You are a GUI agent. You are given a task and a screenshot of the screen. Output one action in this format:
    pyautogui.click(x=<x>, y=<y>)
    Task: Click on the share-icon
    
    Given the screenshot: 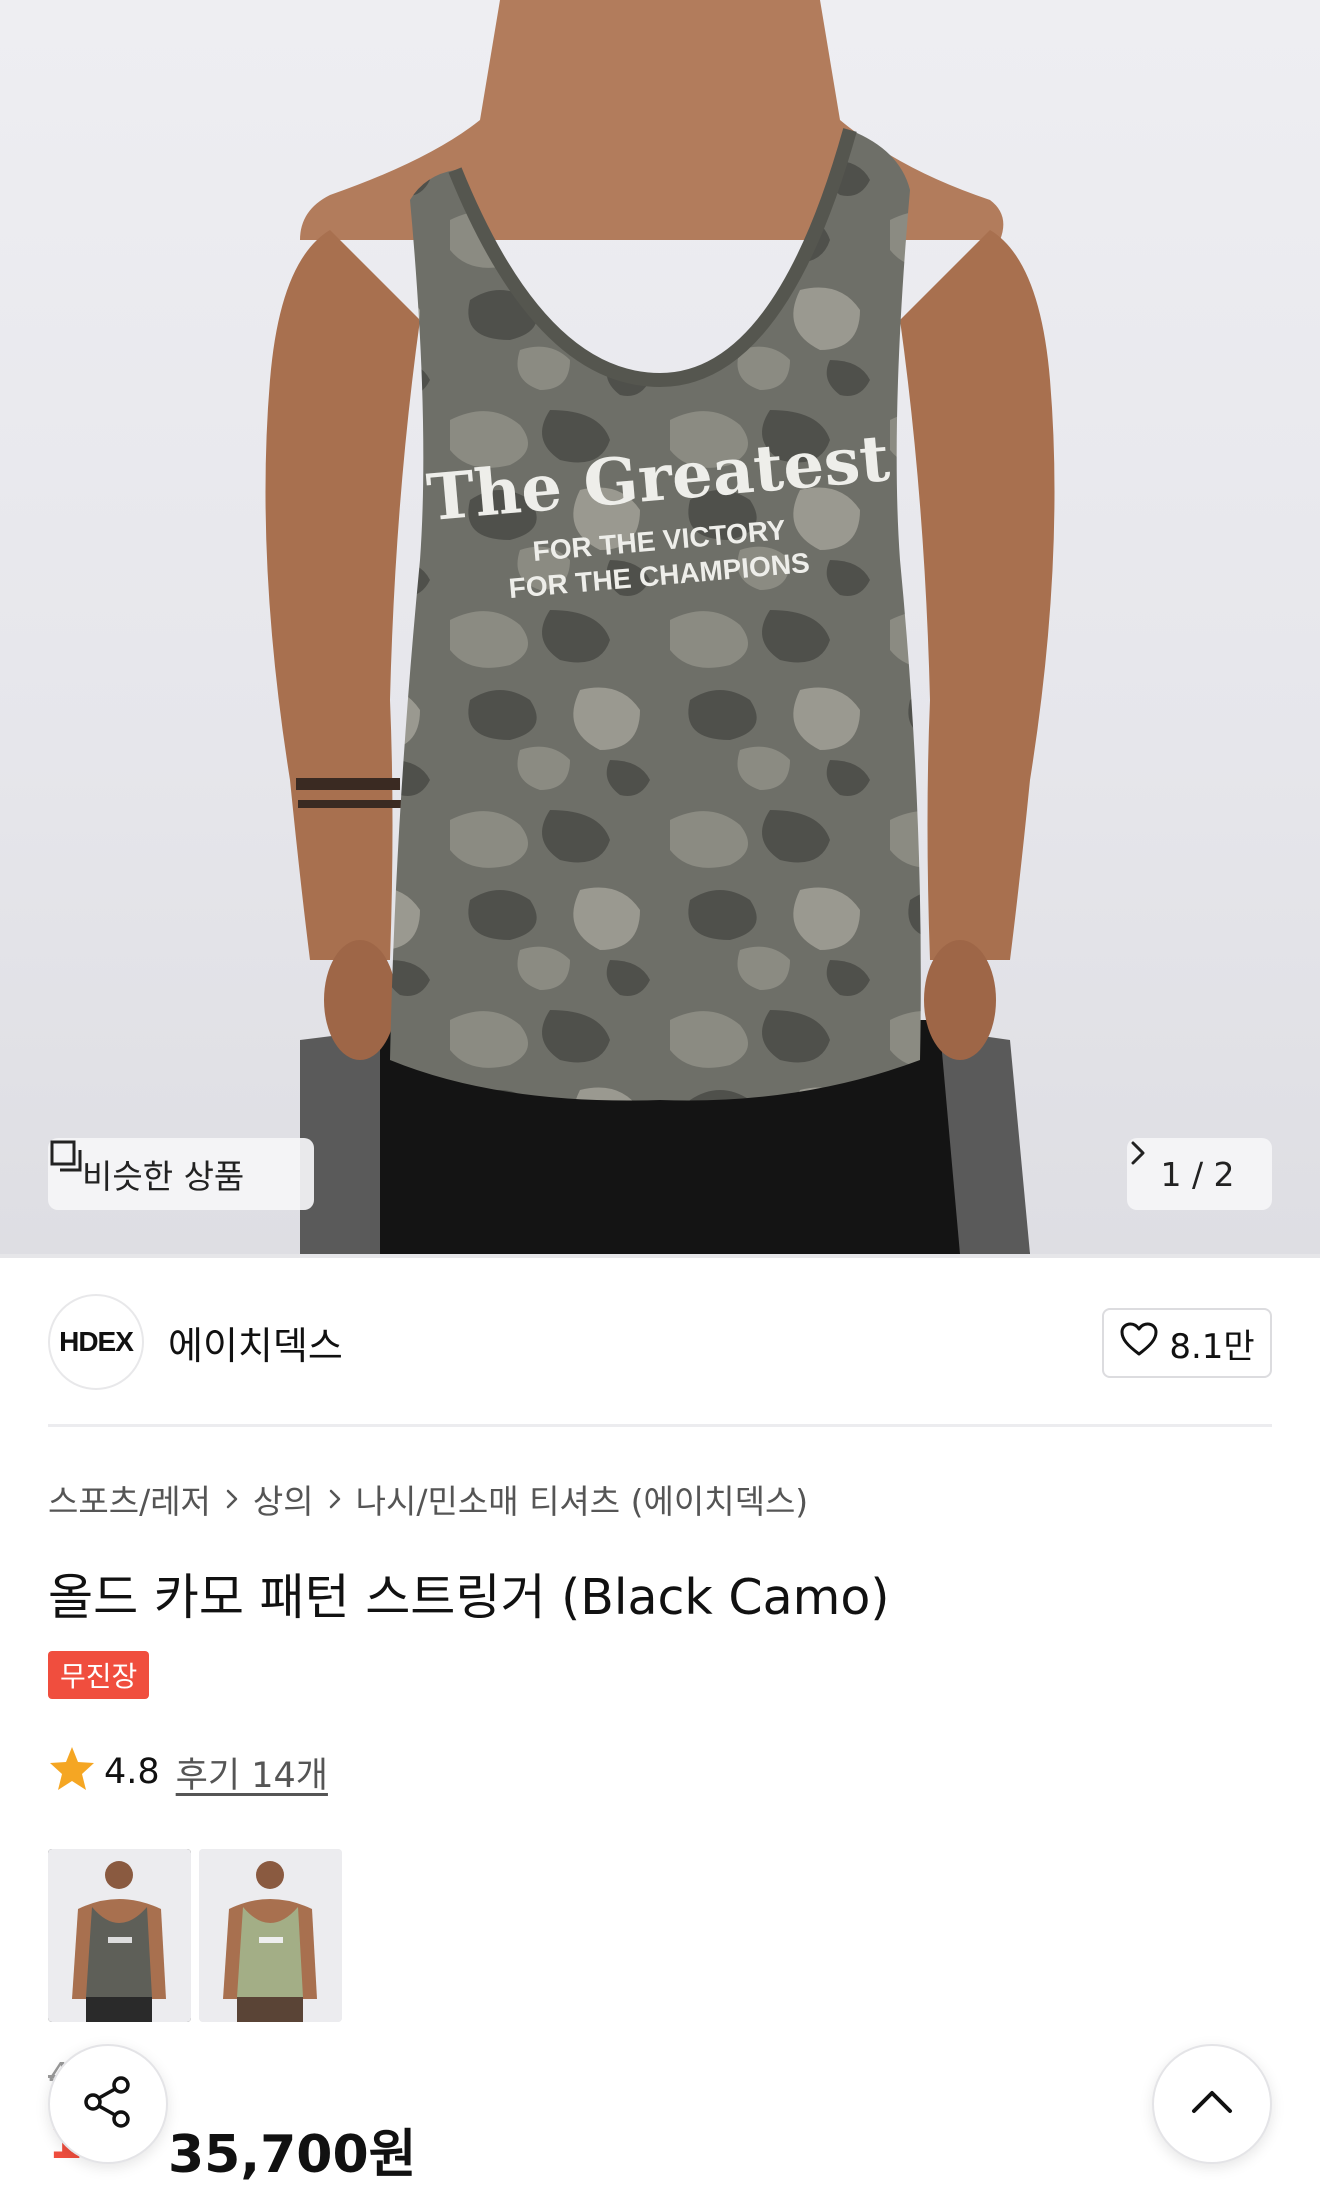 What is the action you would take?
    pyautogui.click(x=108, y=2104)
    